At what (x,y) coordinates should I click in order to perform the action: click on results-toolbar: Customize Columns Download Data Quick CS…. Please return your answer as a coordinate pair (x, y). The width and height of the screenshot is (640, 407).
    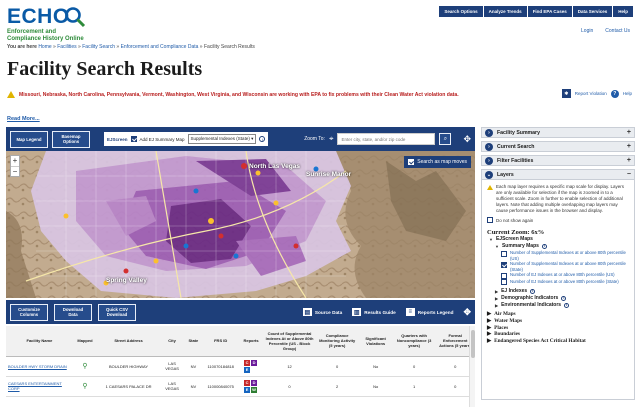
    Looking at the image, I should click on (240, 312).